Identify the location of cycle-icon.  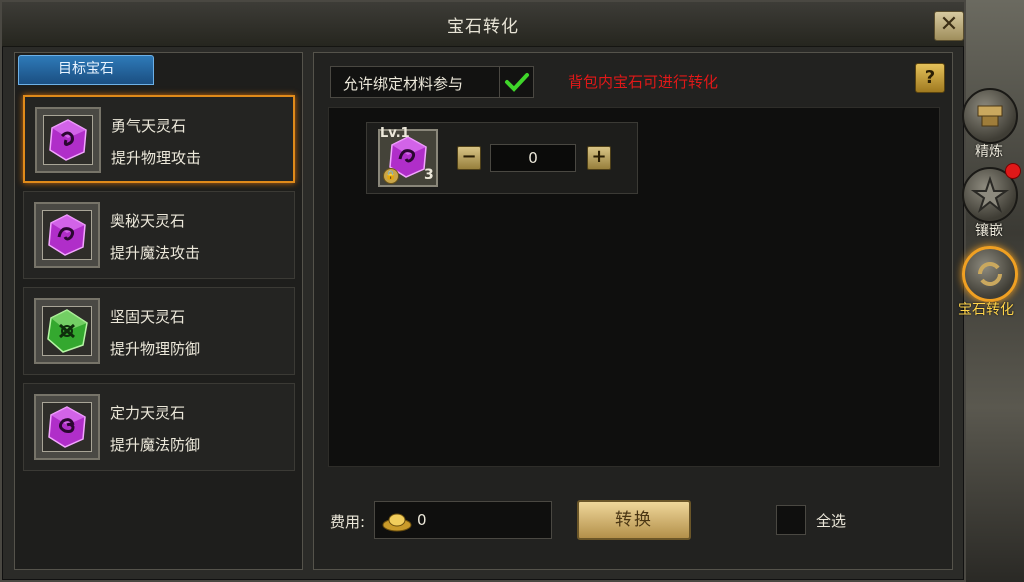
(990, 274).